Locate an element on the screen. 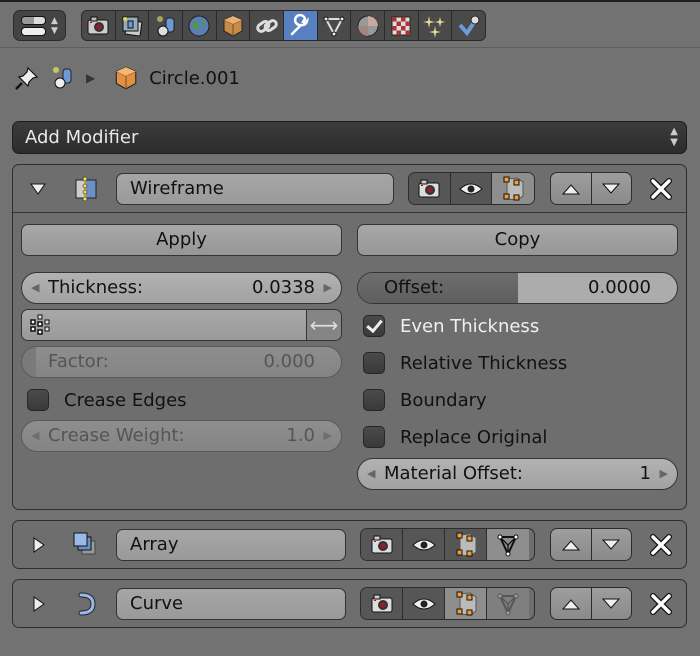 The width and height of the screenshot is (700, 656). tab-scene is located at coordinates (166, 25).